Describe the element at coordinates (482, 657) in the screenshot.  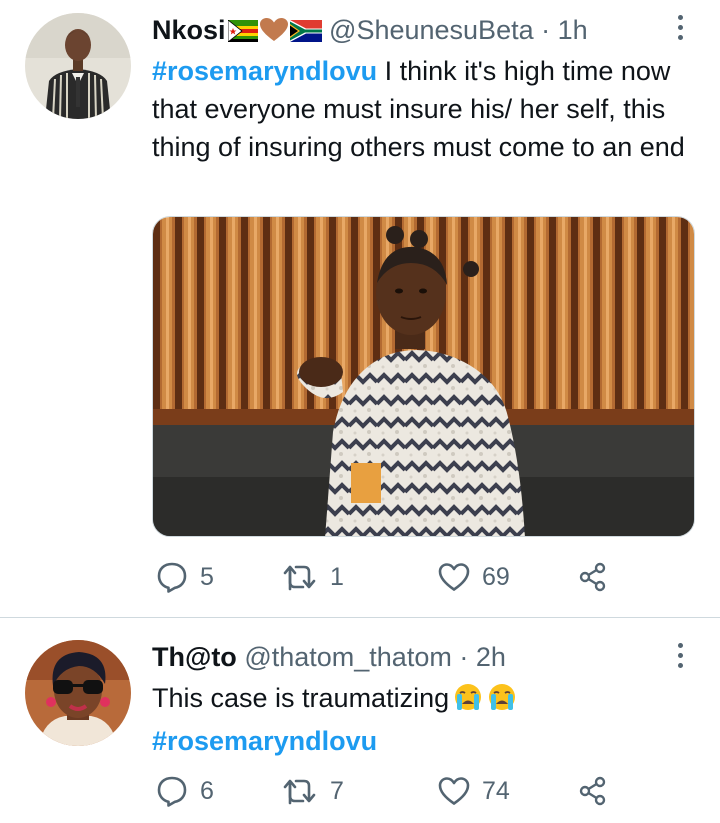
I see `timestamp: · 2h` at that location.